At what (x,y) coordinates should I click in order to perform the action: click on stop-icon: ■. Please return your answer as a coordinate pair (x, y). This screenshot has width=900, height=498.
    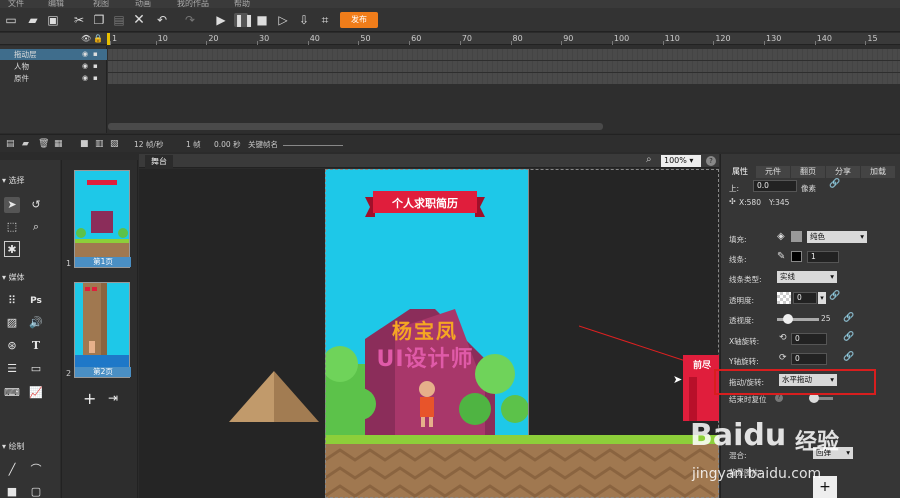
    Looking at the image, I should click on (262, 20).